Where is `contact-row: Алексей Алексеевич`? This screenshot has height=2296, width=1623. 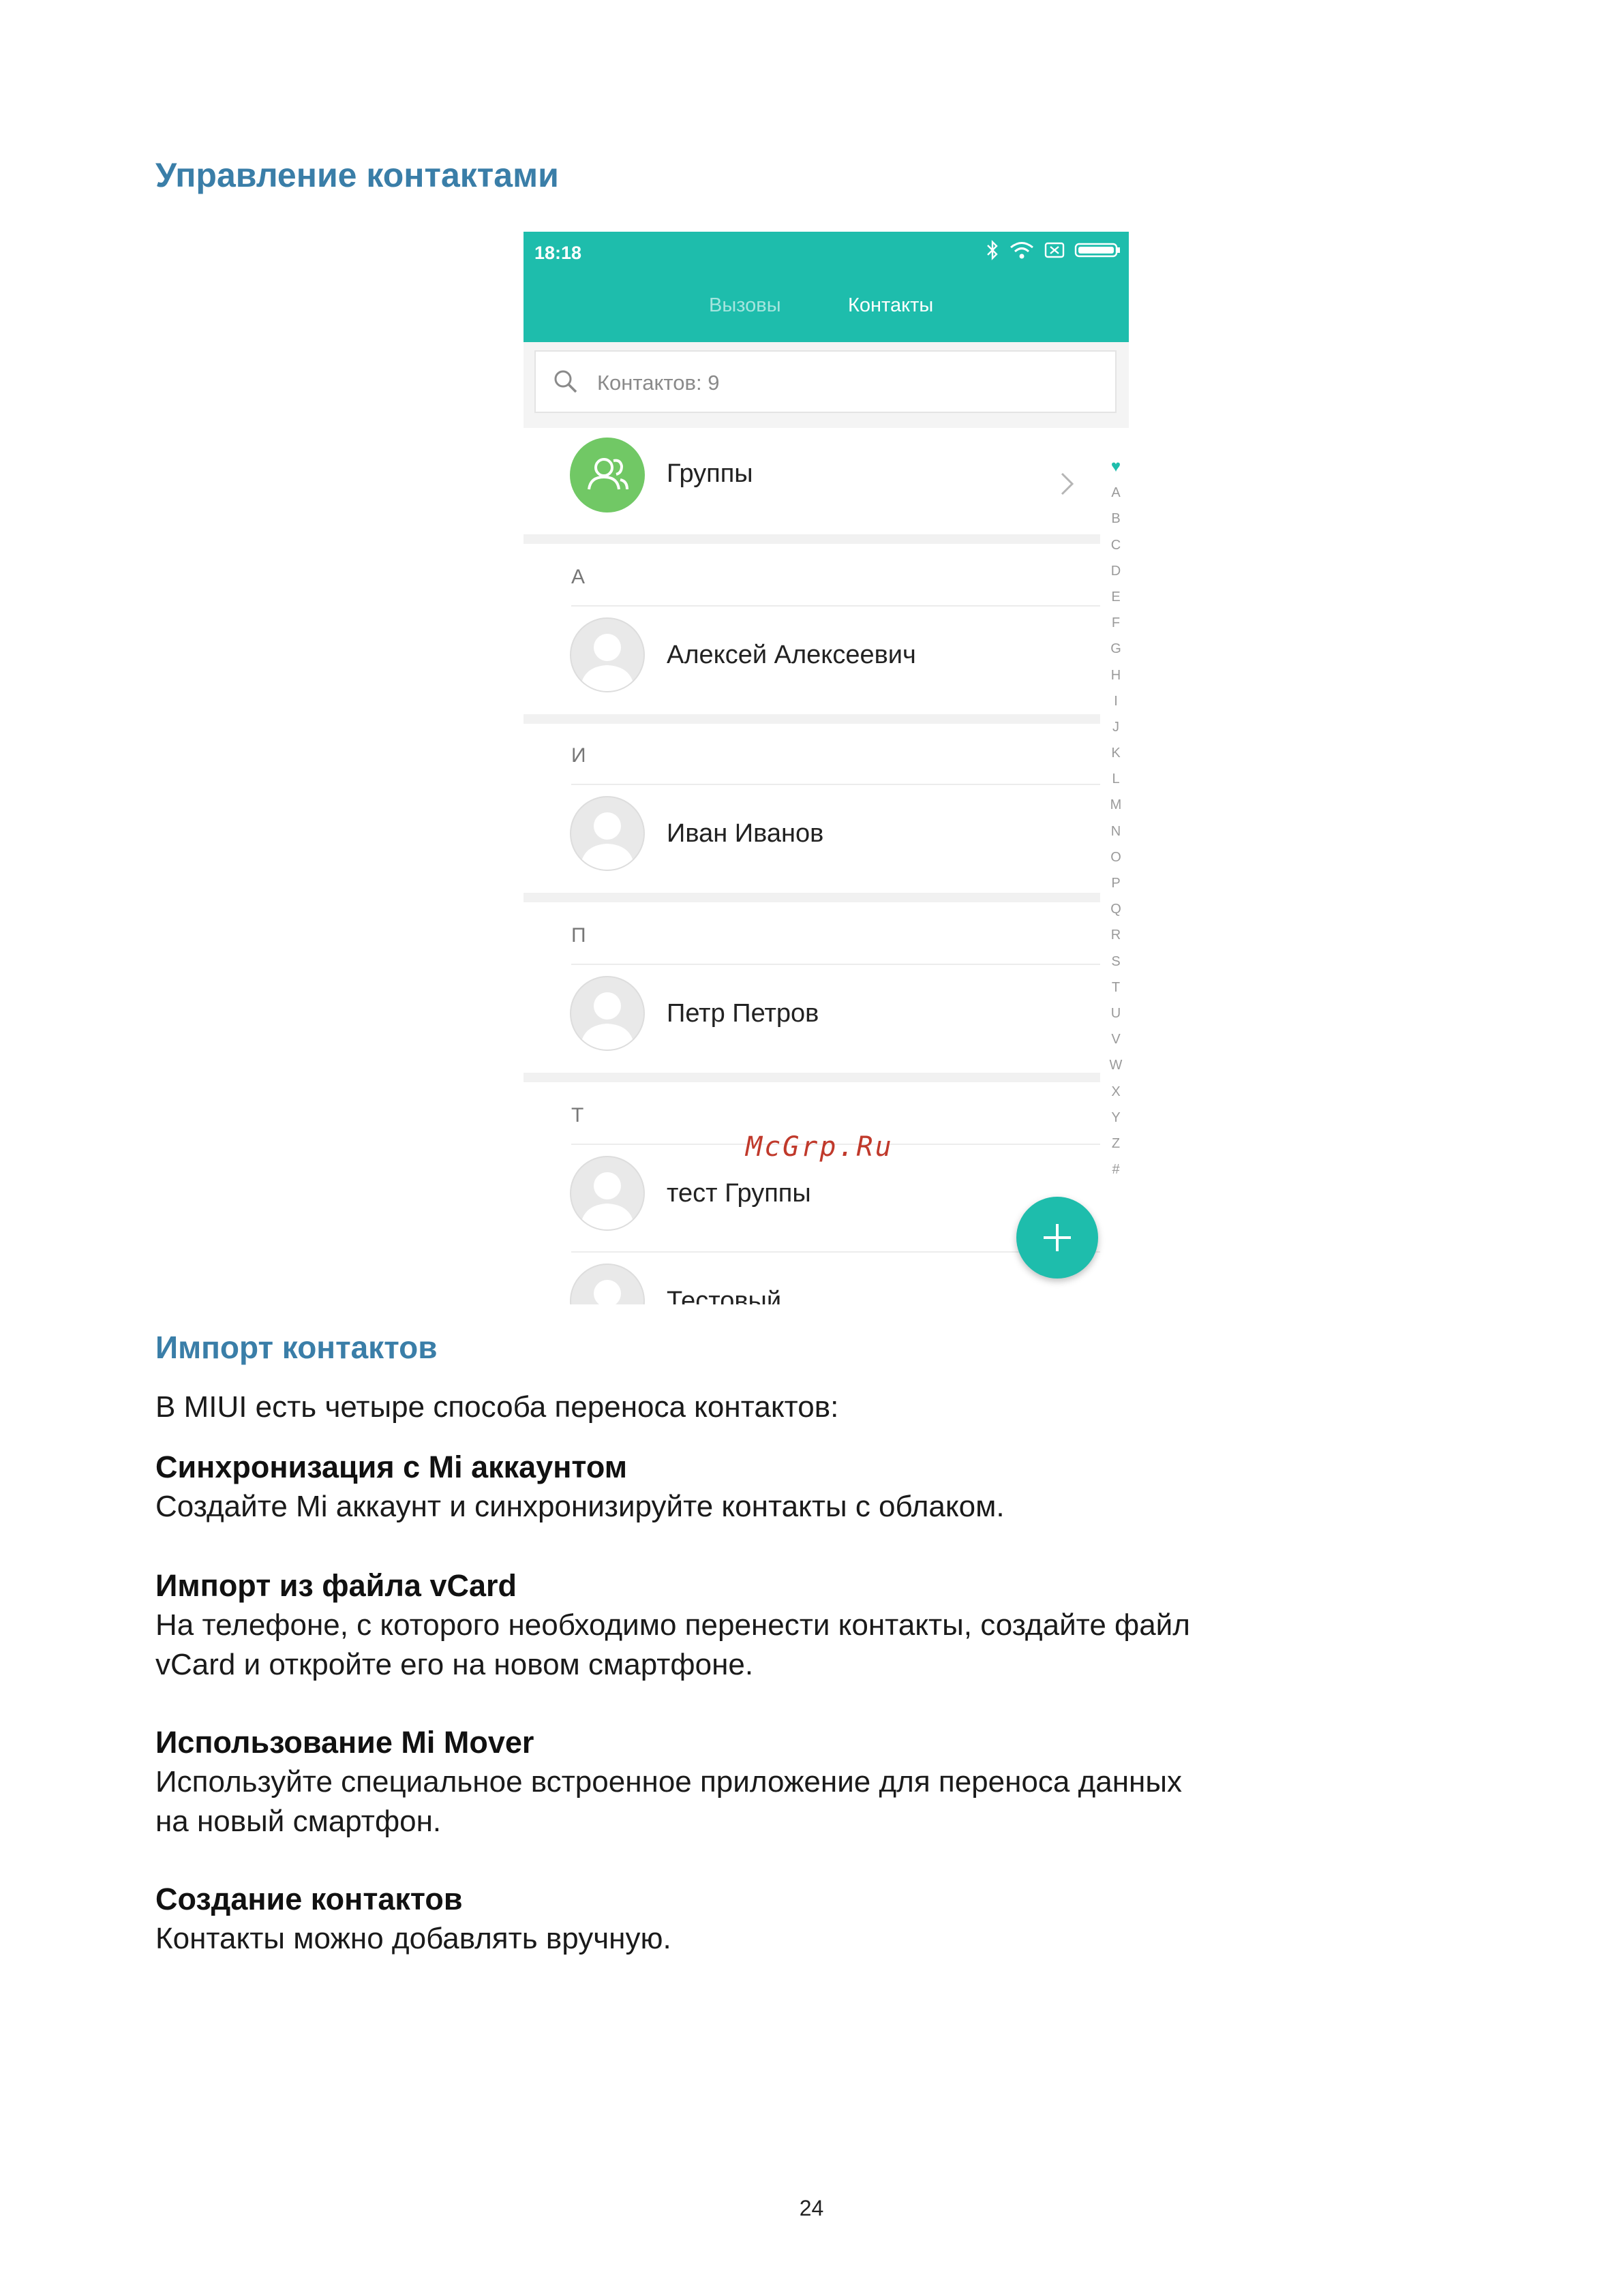 contact-row: Алексей Алексеевич is located at coordinates (812, 655).